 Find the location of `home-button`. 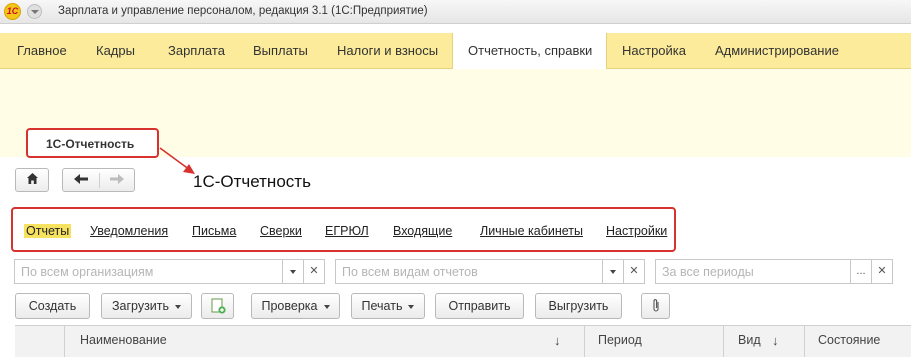

home-button is located at coordinates (32, 180).